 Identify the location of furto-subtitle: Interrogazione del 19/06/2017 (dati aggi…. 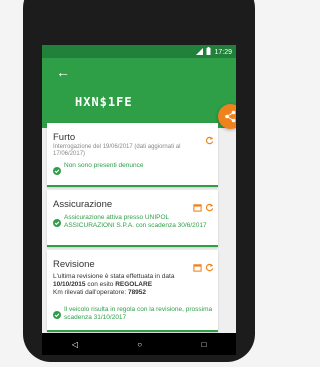
(117, 150).